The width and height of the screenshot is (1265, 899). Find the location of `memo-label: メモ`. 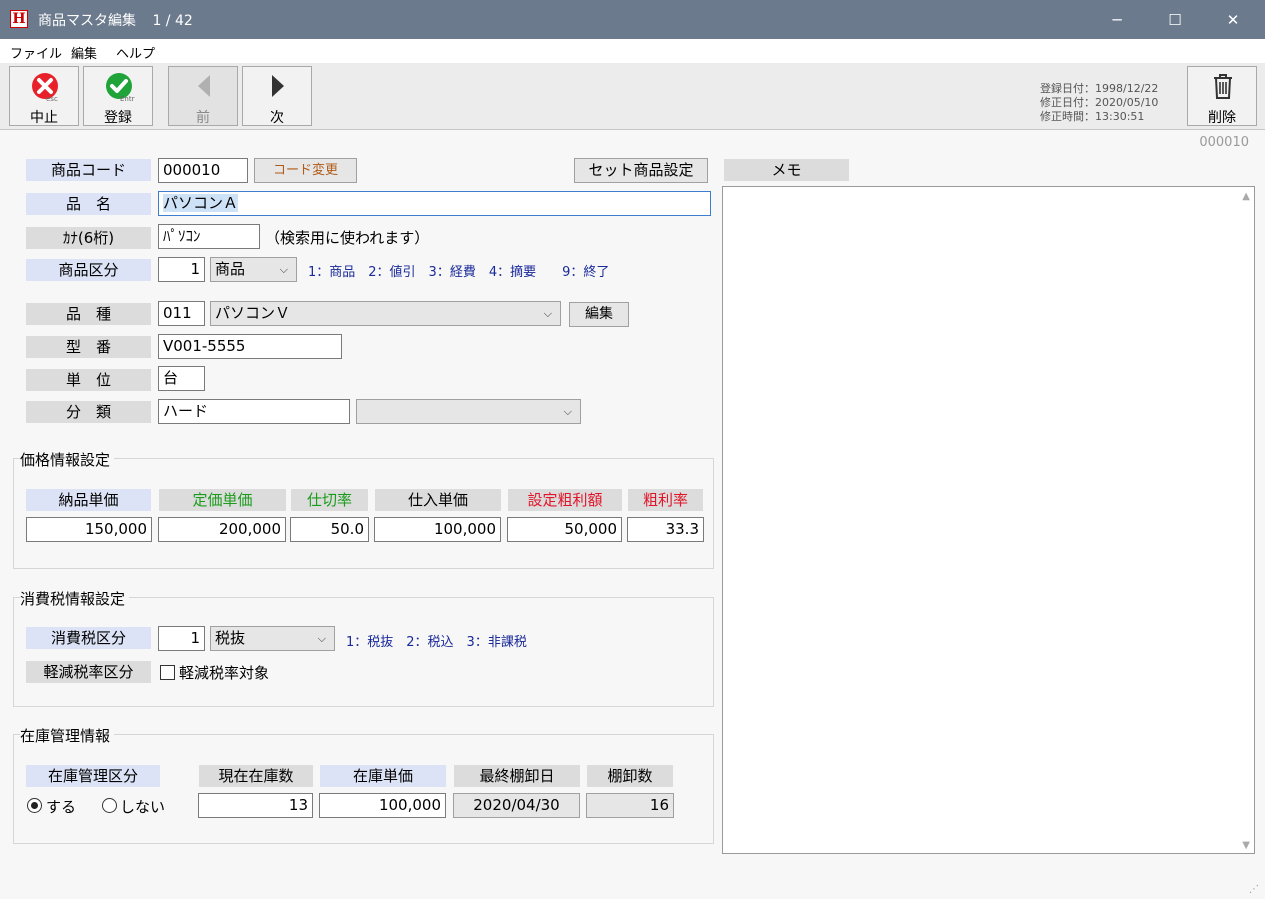

memo-label: メモ is located at coordinates (786, 170).